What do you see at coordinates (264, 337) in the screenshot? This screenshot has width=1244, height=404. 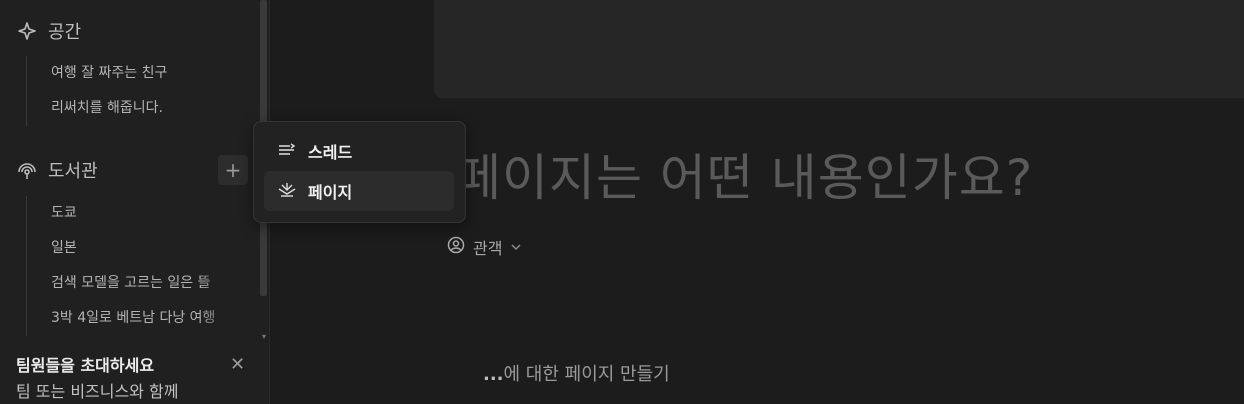 I see `scroll-down-icon: ▾` at bounding box center [264, 337].